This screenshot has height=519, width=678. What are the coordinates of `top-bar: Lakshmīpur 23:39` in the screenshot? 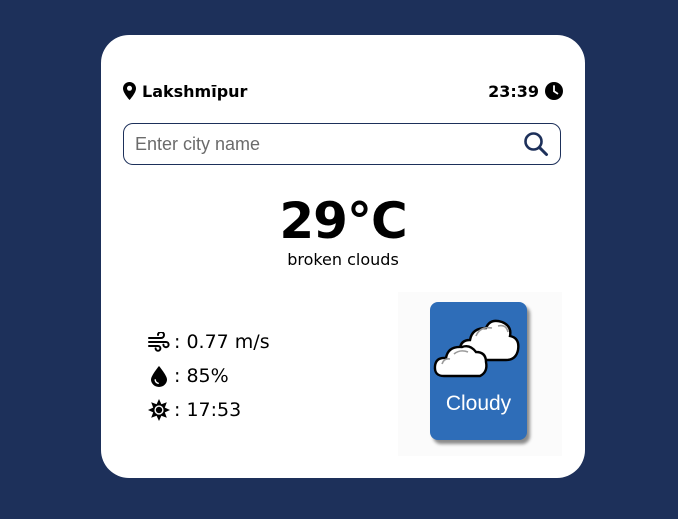 It's located at (343, 91).